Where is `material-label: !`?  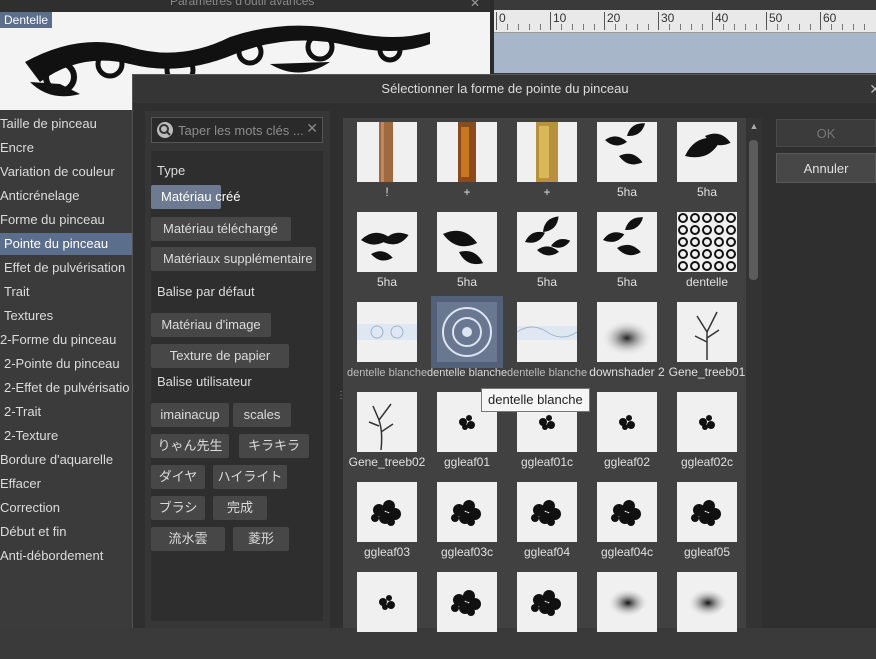
material-label: ! is located at coordinates (387, 192).